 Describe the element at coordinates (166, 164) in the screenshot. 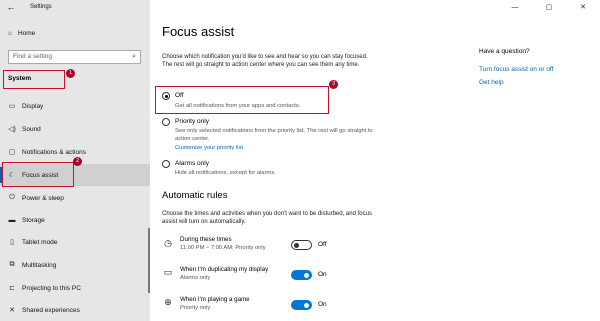

I see `radio-alarms-only` at that location.